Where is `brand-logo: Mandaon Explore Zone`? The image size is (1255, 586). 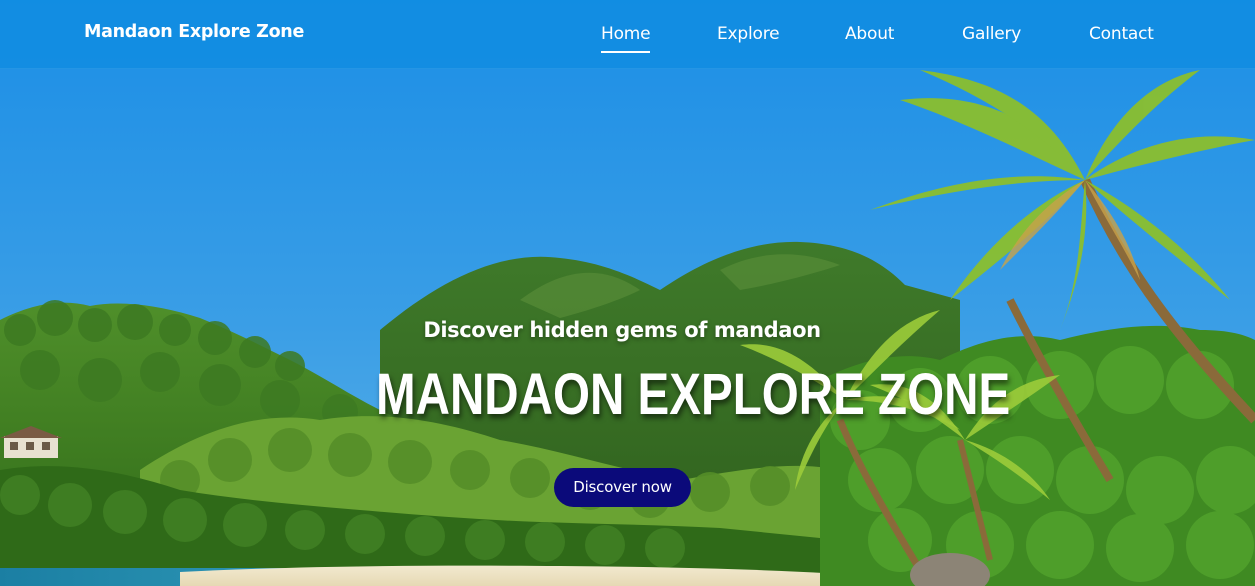 brand-logo: Mandaon Explore Zone is located at coordinates (194, 32).